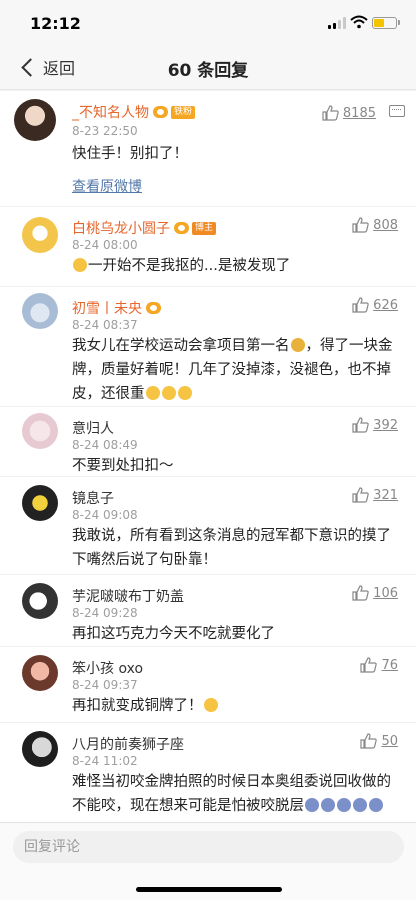 The image size is (416, 900). What do you see at coordinates (173, 634) in the screenshot?
I see `comment-text: 再扣这巧克力今天不吃就要化了` at bounding box center [173, 634].